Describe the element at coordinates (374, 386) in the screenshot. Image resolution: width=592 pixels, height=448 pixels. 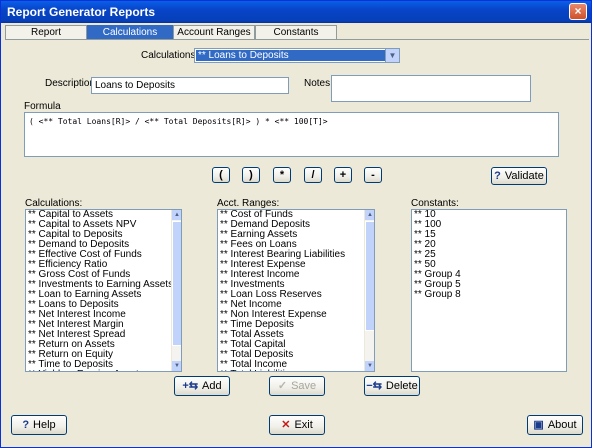
I see `remove-item-icon: −⇆` at that location.